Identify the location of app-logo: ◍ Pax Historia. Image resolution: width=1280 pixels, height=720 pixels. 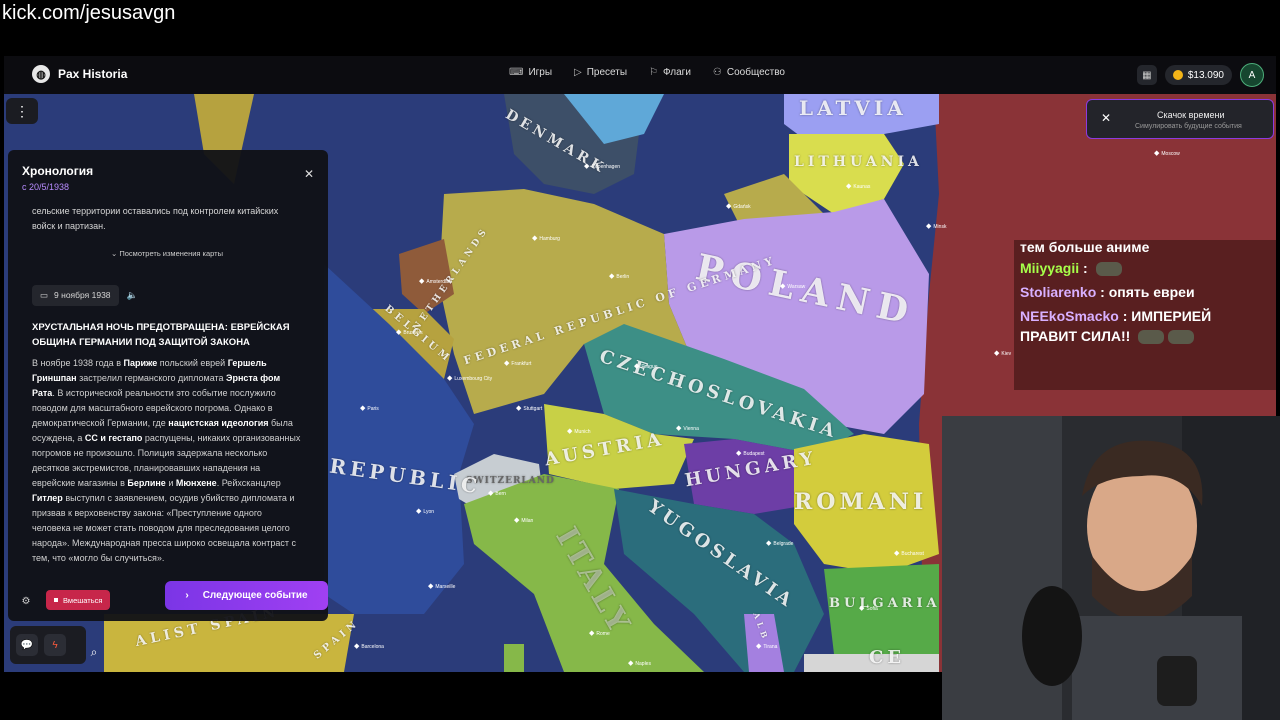
(79, 74).